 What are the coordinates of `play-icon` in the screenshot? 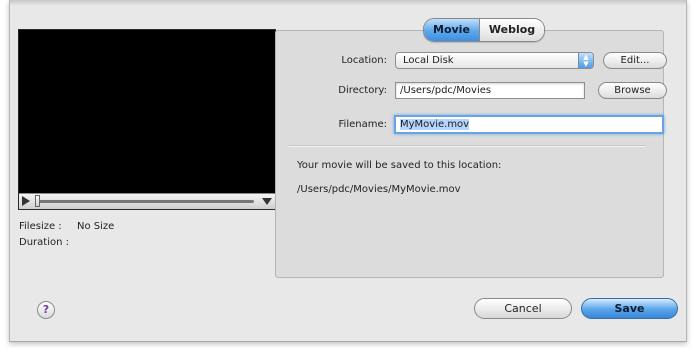 It's located at (26, 201).